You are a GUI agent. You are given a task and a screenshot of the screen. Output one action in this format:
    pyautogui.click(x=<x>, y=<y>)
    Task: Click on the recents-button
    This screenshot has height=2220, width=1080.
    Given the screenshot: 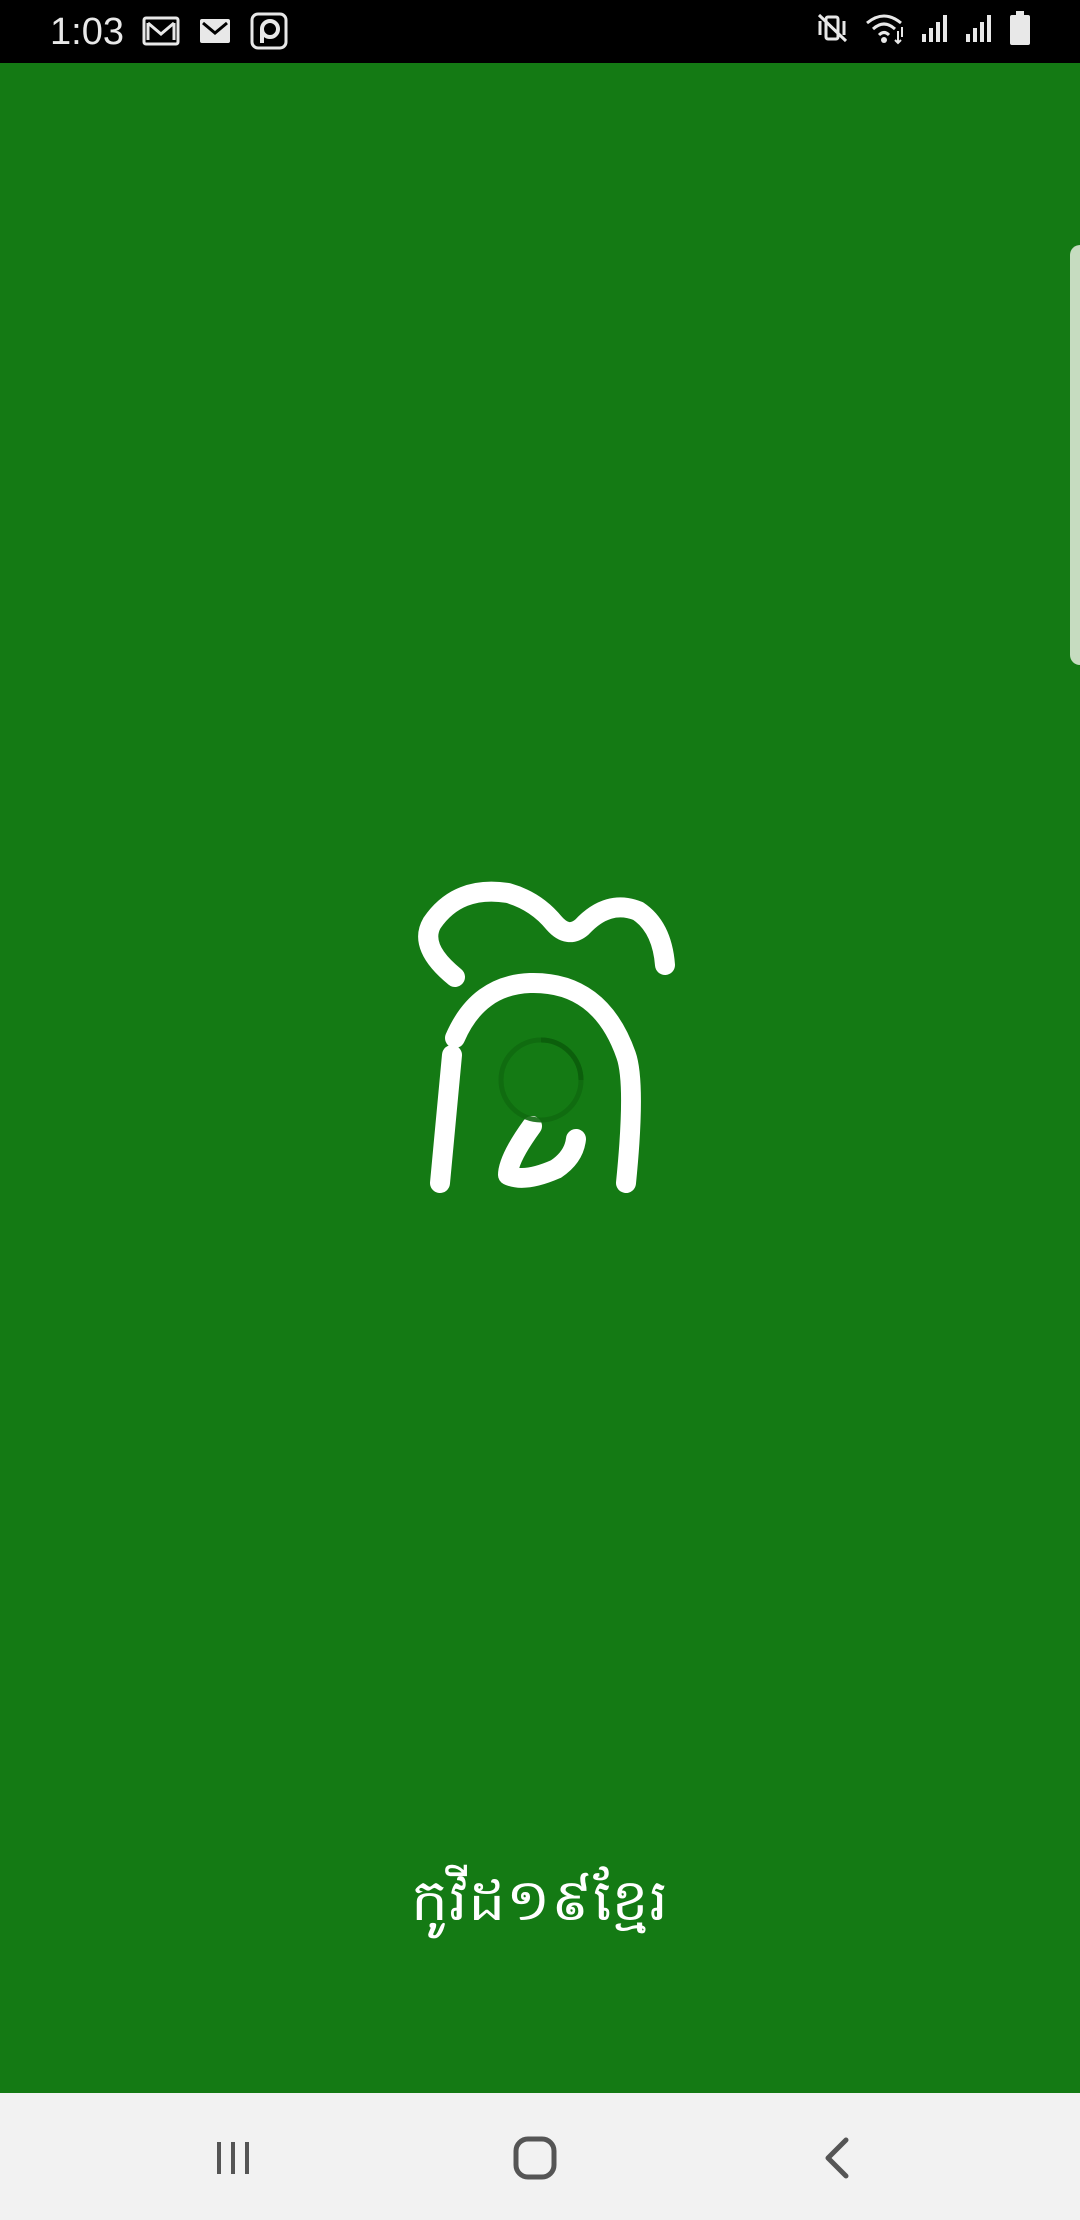 What is the action you would take?
    pyautogui.click(x=233, y=2158)
    